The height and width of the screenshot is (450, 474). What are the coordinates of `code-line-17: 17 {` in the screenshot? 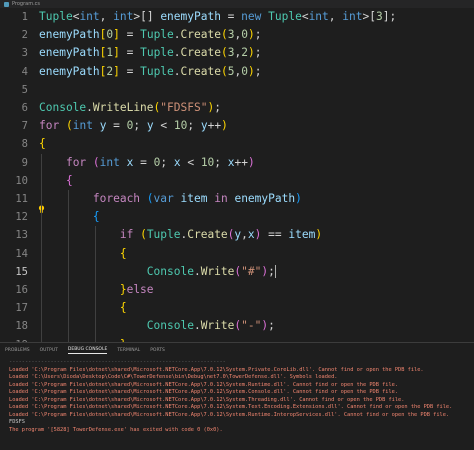 It's located at (237, 308).